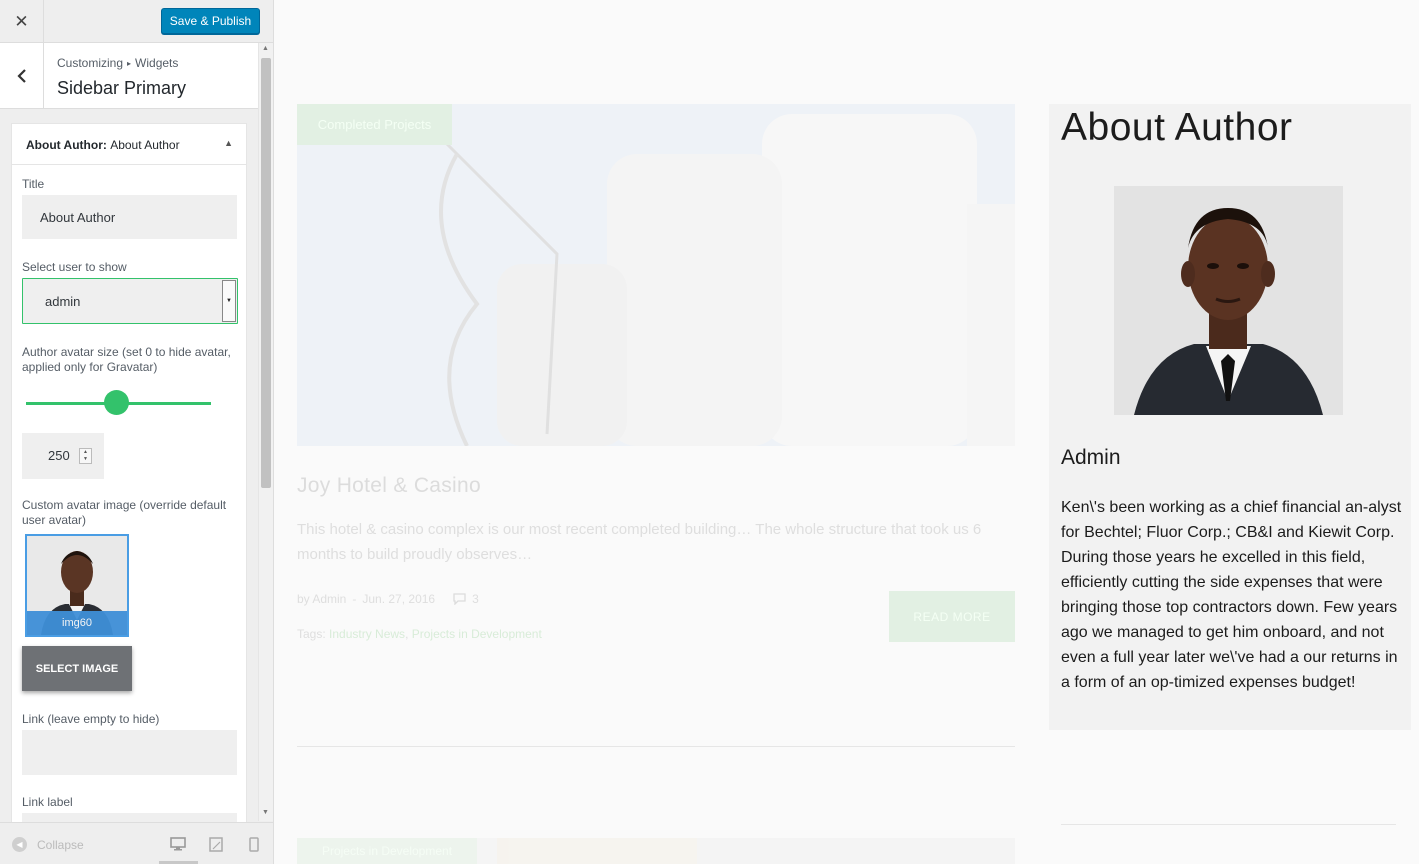 This screenshot has height=864, width=1419. Describe the element at coordinates (389, 486) in the screenshot. I see `post-title: Joy Hotel & Casino` at that location.